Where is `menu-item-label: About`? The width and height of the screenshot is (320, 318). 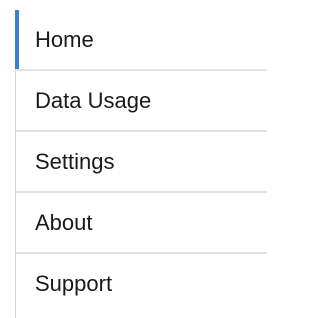 menu-item-label: About is located at coordinates (64, 222).